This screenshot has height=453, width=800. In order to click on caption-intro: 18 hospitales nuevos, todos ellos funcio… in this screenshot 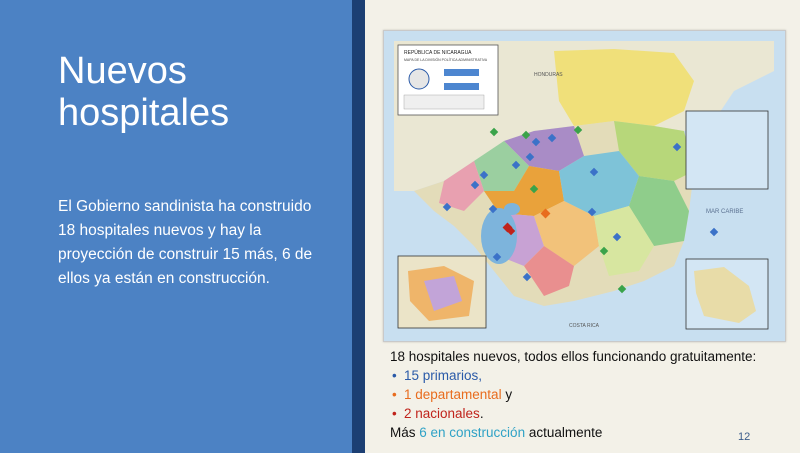, I will do `click(573, 356)`.